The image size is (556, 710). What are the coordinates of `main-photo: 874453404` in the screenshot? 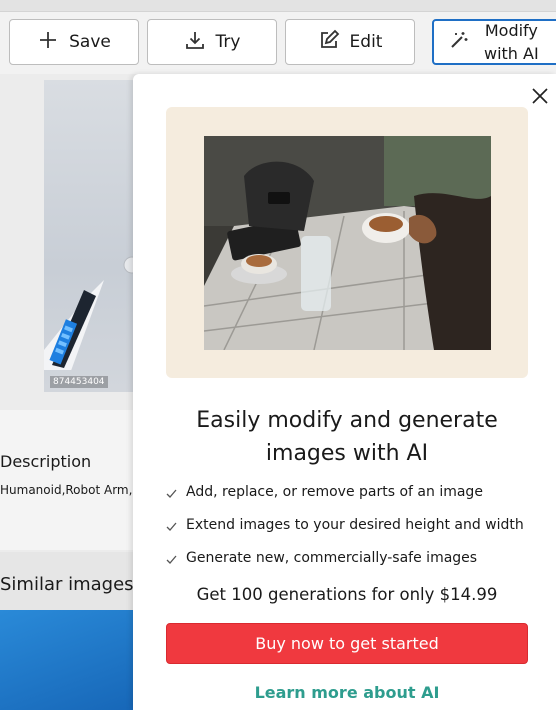 It's located at (89, 236).